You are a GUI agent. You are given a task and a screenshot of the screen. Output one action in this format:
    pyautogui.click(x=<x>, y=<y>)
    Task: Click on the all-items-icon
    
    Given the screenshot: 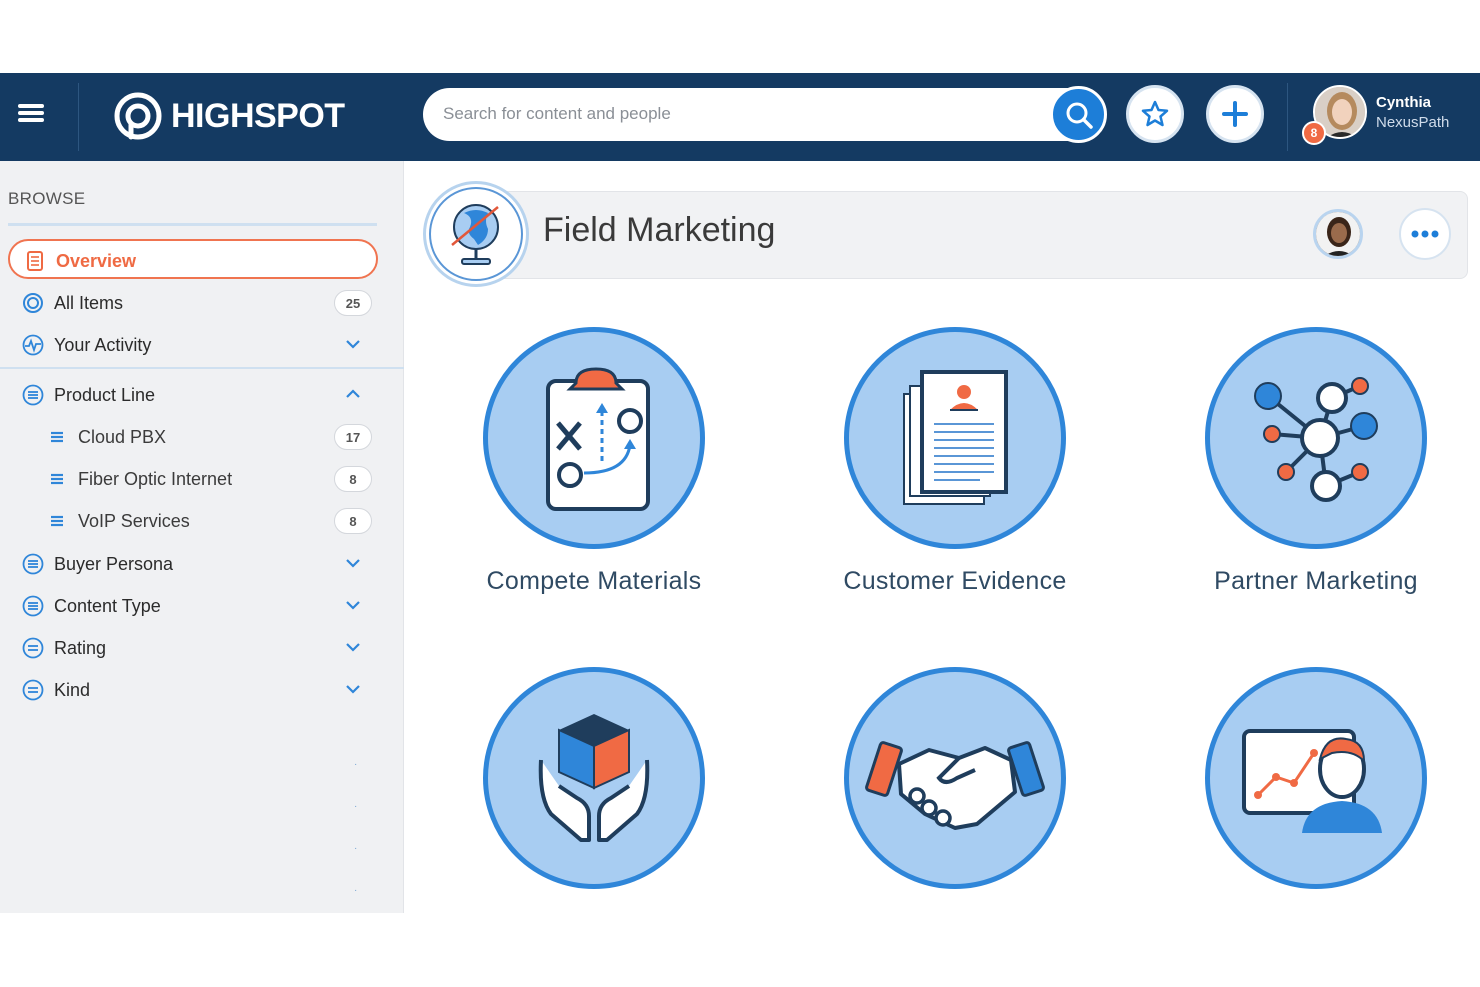 What is the action you would take?
    pyautogui.click(x=33, y=303)
    